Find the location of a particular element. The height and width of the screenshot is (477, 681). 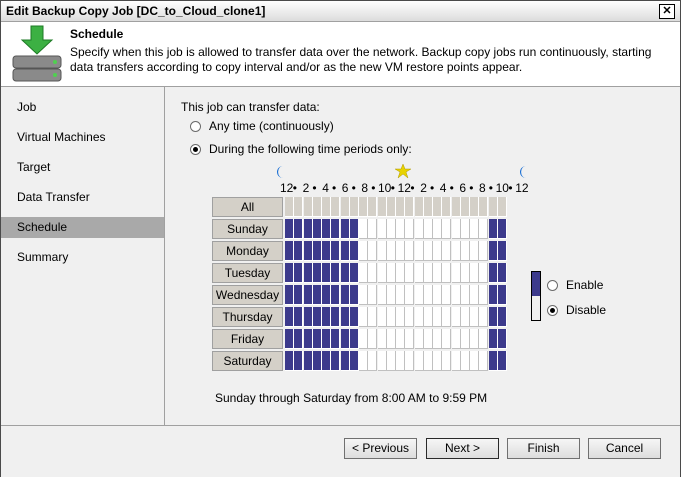

day-row-selector-monday: Monday is located at coordinates (247, 251).